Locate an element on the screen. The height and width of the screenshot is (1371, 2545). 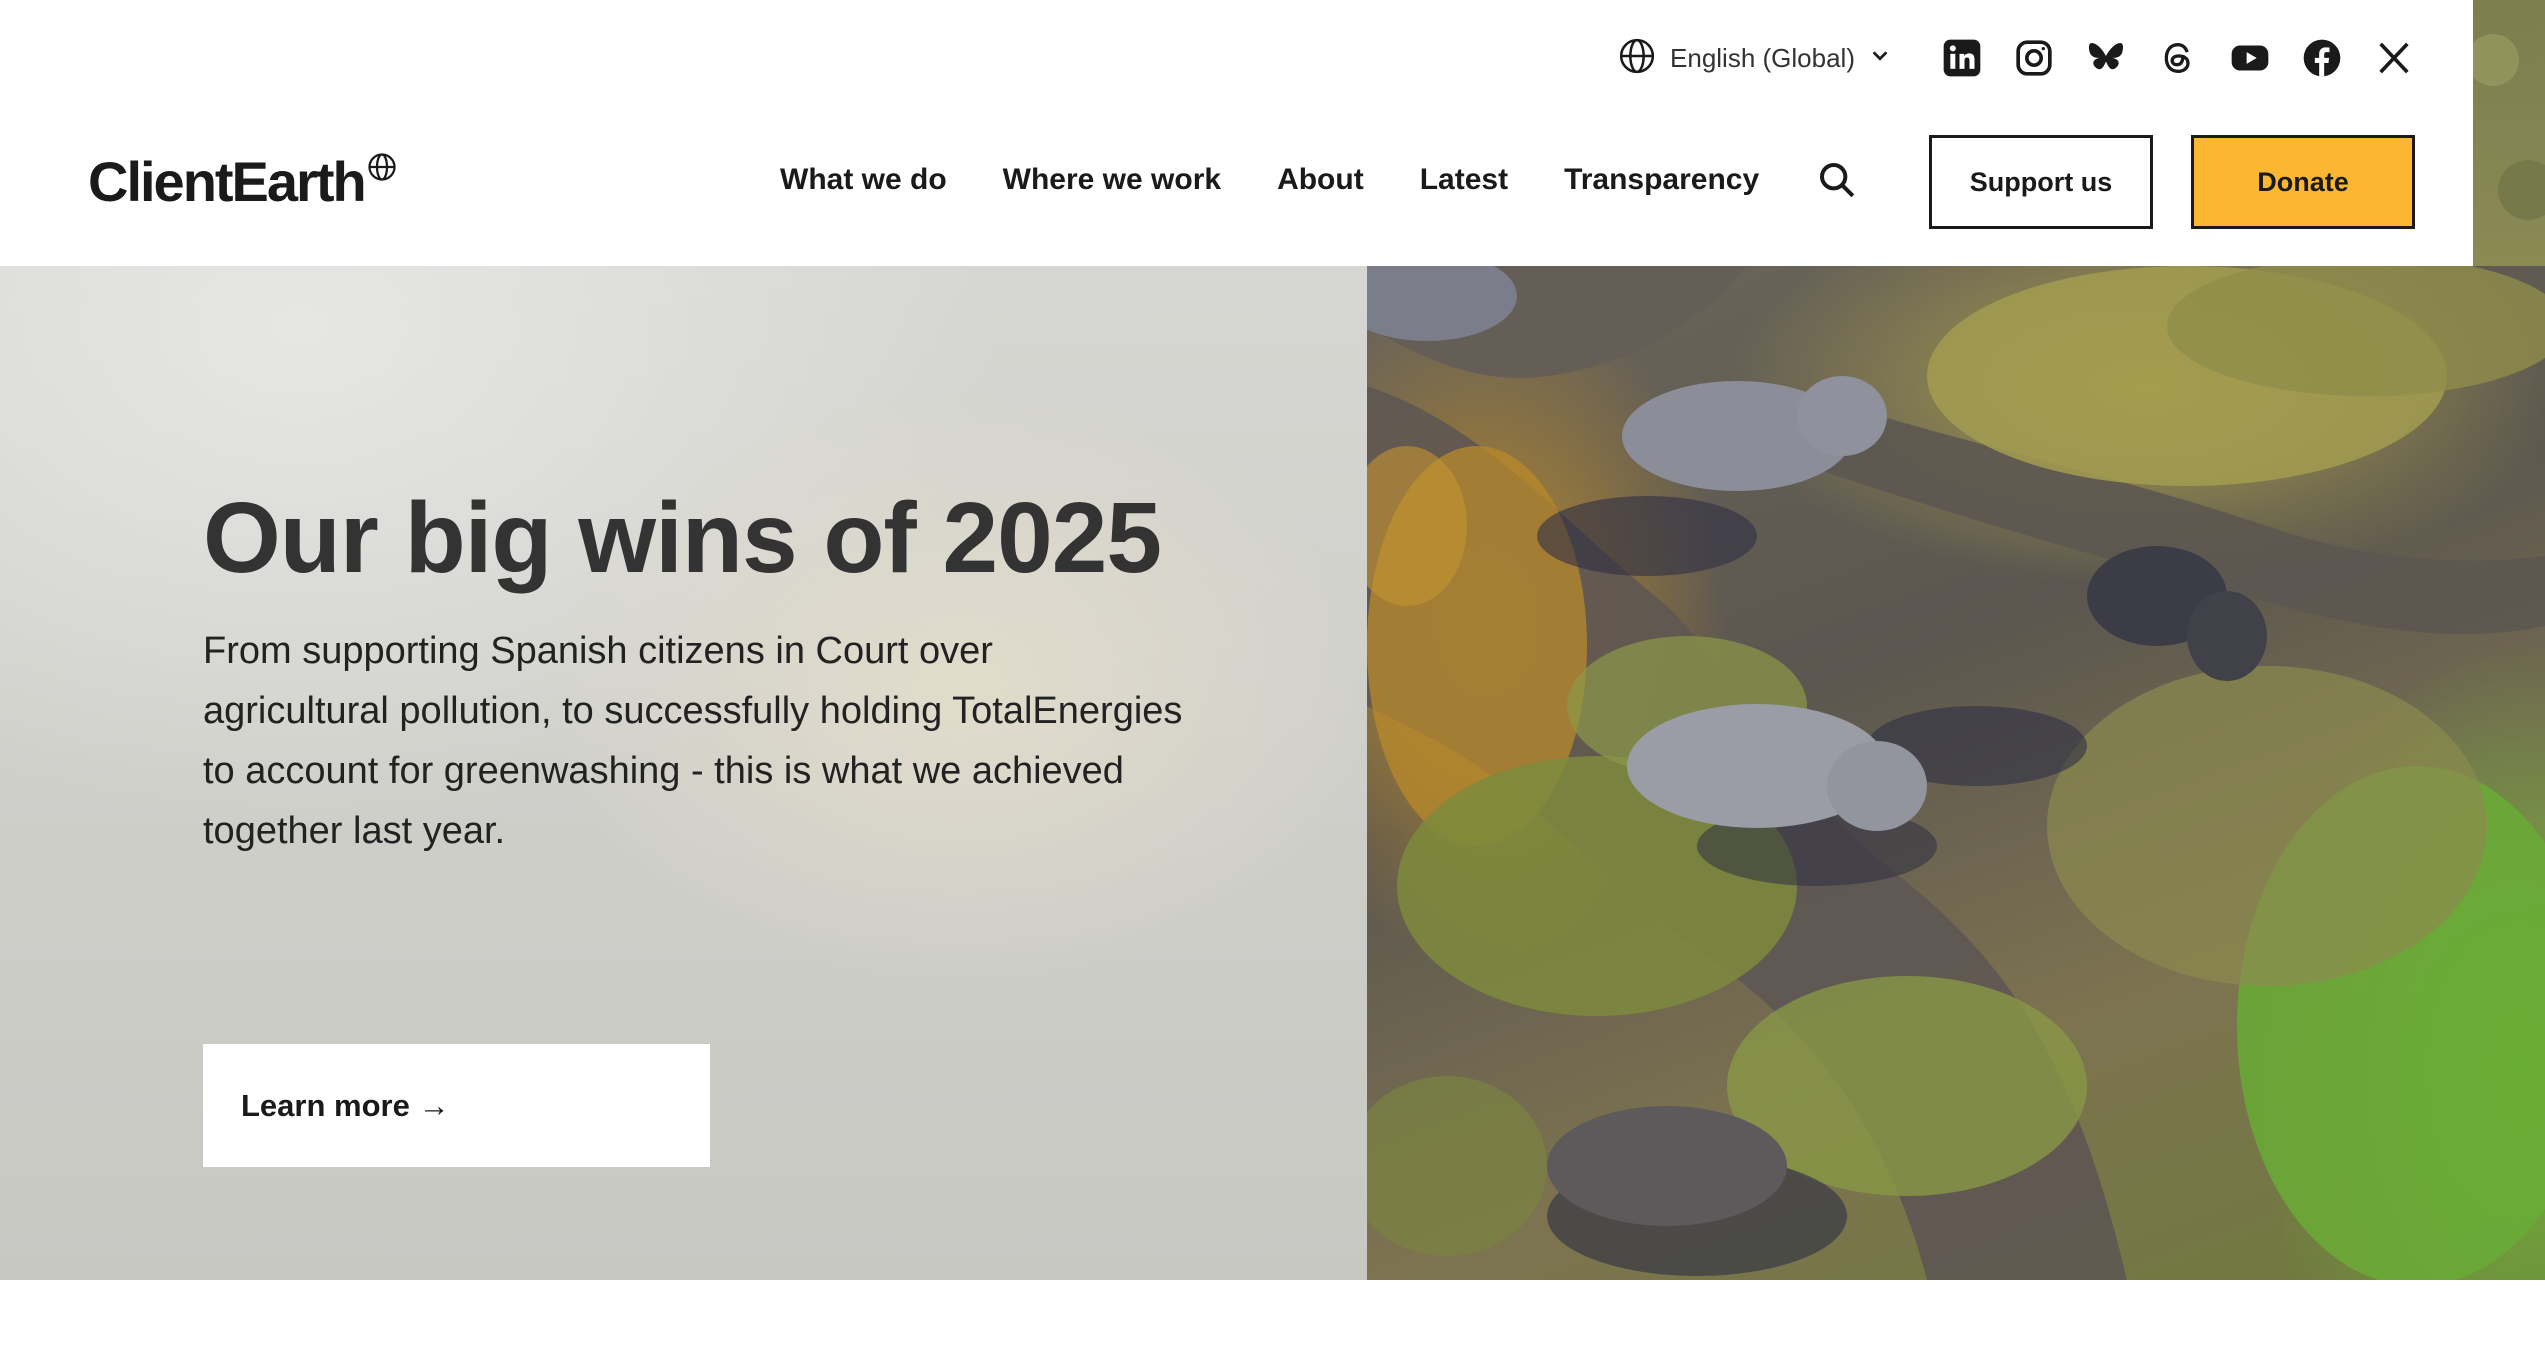
hero-title: Our big wins of 2025 is located at coordinates (682, 538).